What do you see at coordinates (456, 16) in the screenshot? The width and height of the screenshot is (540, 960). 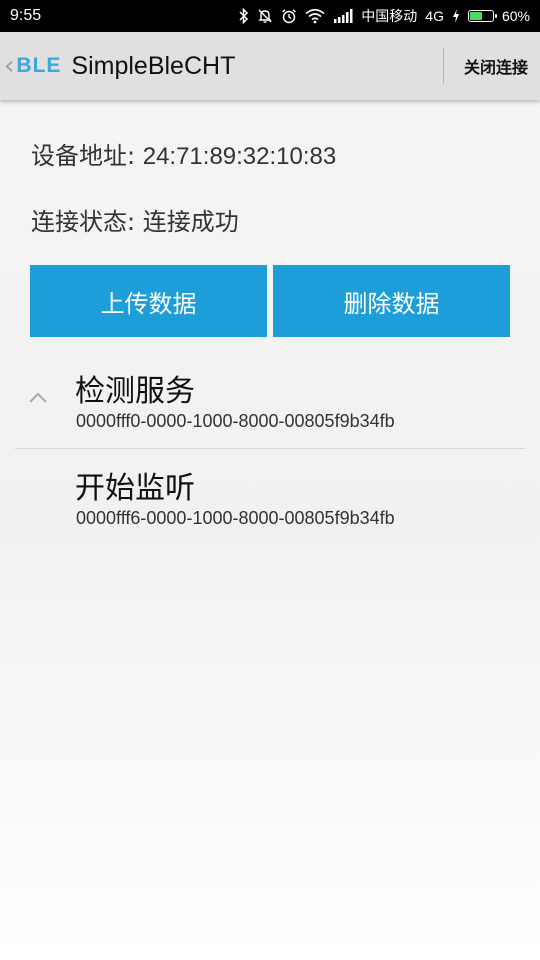 I see `charging-icon` at bounding box center [456, 16].